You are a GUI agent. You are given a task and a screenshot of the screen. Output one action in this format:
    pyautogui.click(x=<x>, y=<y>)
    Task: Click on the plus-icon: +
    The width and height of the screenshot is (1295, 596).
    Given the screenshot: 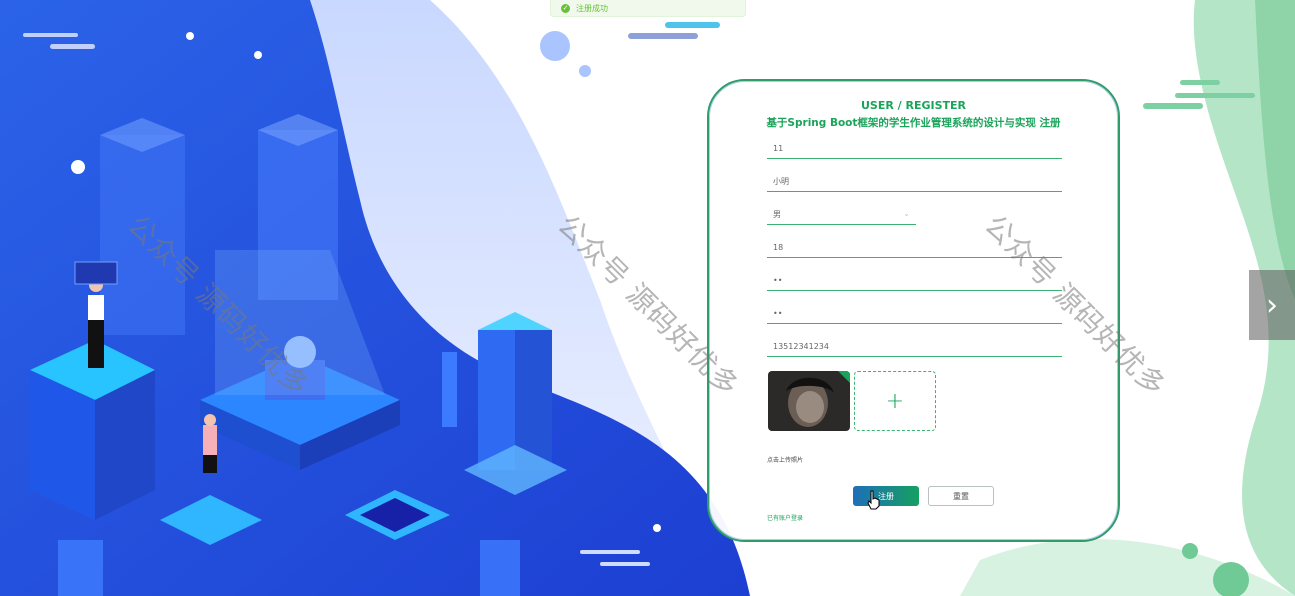 What is the action you would take?
    pyautogui.click(x=895, y=401)
    